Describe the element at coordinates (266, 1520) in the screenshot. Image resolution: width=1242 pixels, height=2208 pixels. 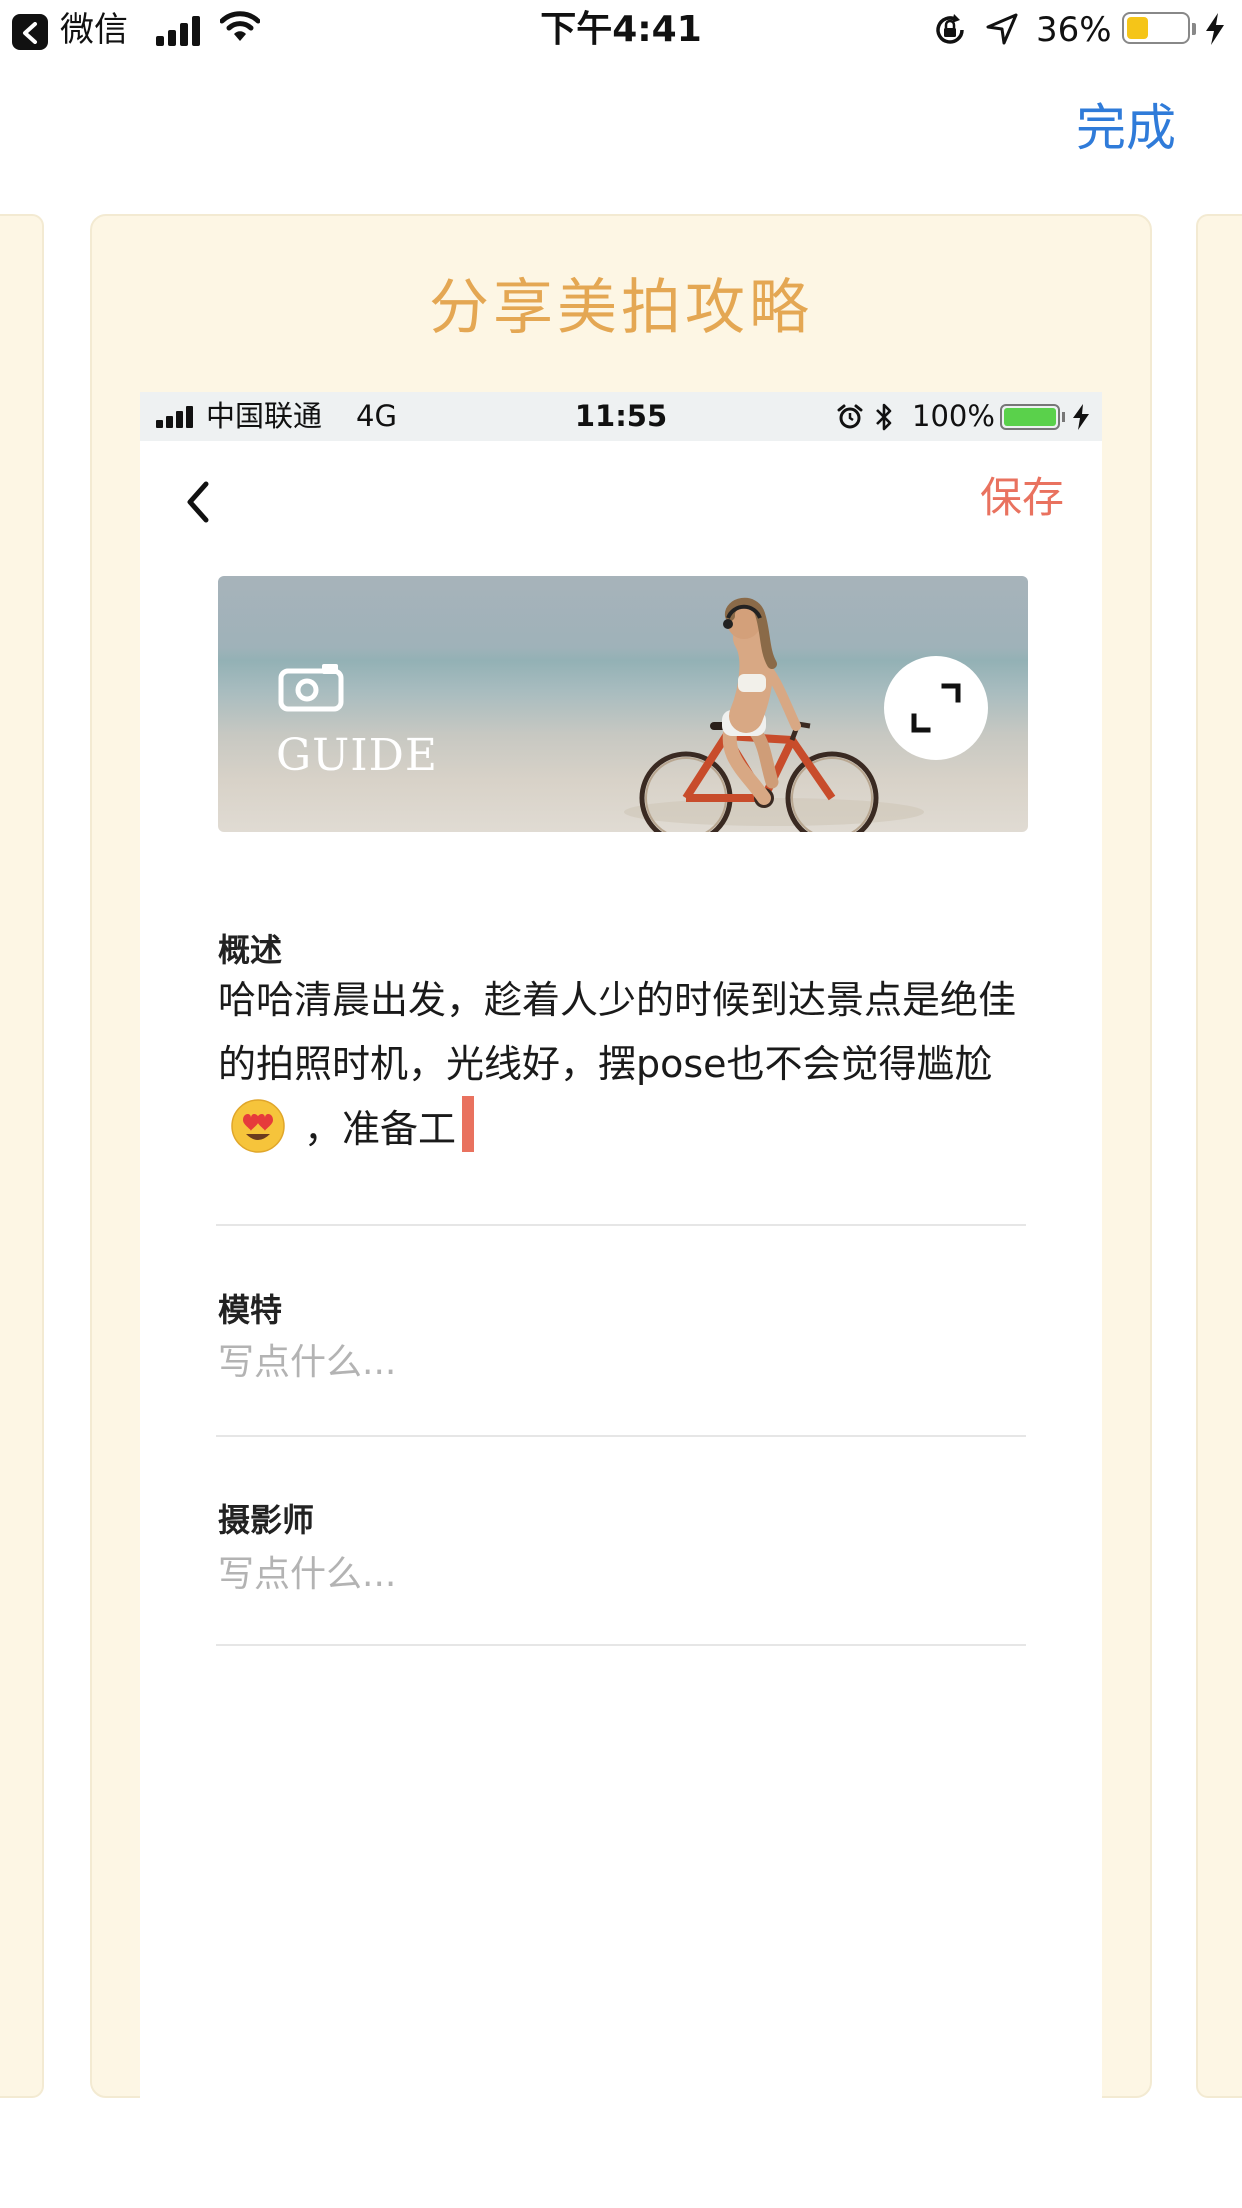
I see `photographer-label: 摄影师` at that location.